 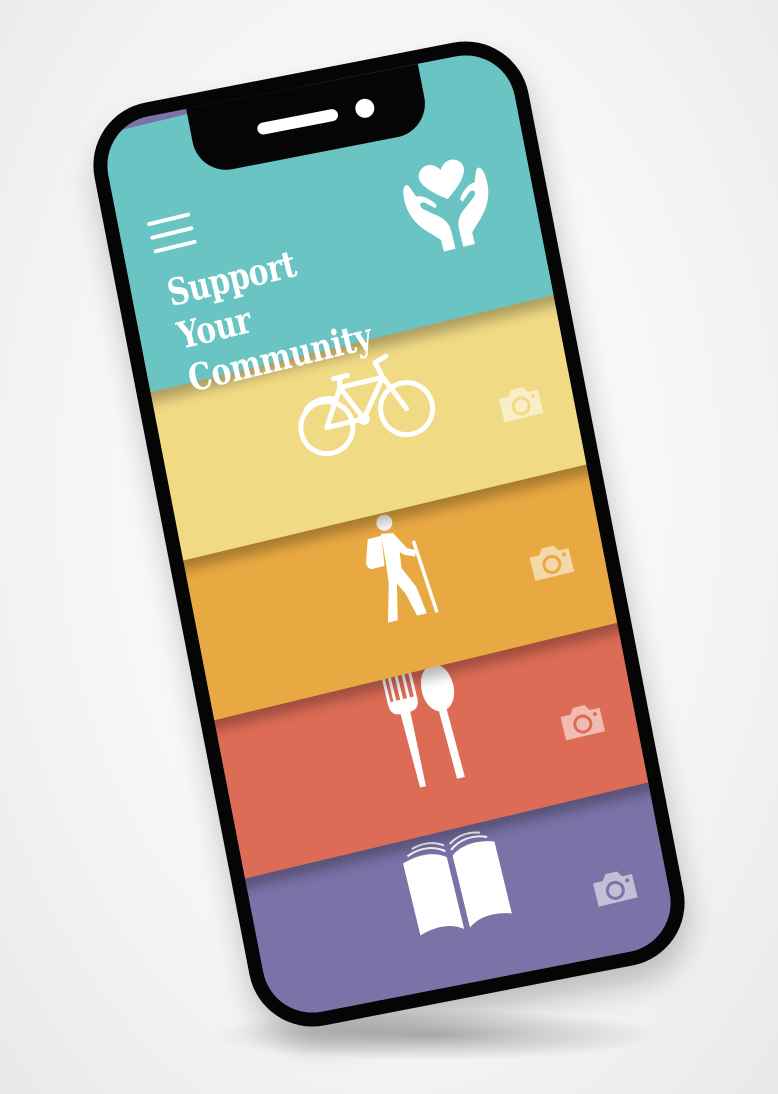 I want to click on hiker-icon, so click(x=395, y=568).